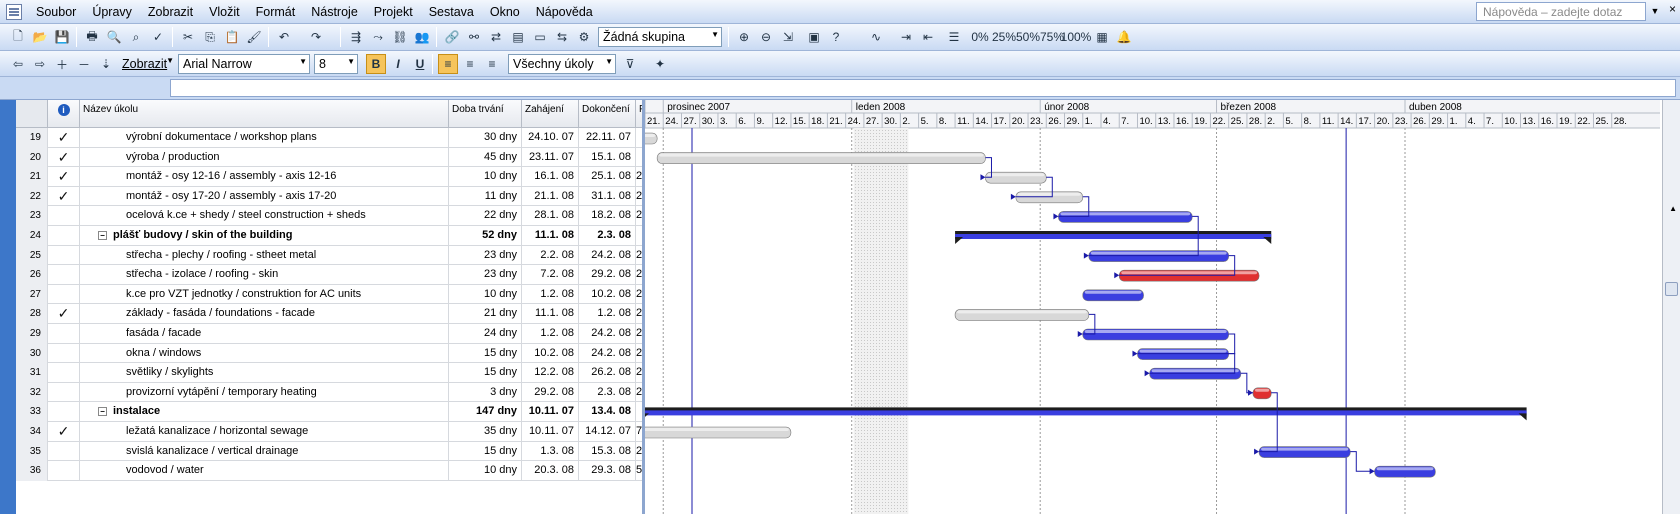  What do you see at coordinates (1672, 9) in the screenshot?
I see `close-window-icon: ×` at bounding box center [1672, 9].